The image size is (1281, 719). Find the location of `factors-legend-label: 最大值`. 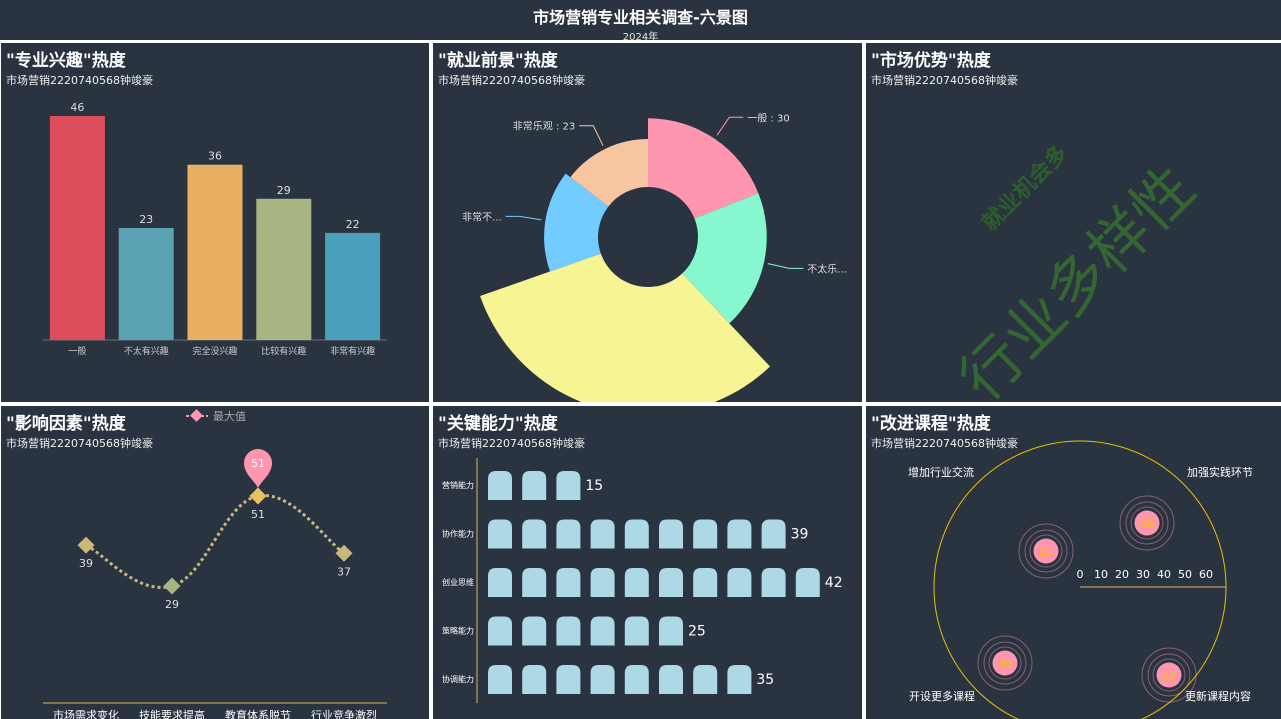

factors-legend-label: 最大值 is located at coordinates (229, 416).